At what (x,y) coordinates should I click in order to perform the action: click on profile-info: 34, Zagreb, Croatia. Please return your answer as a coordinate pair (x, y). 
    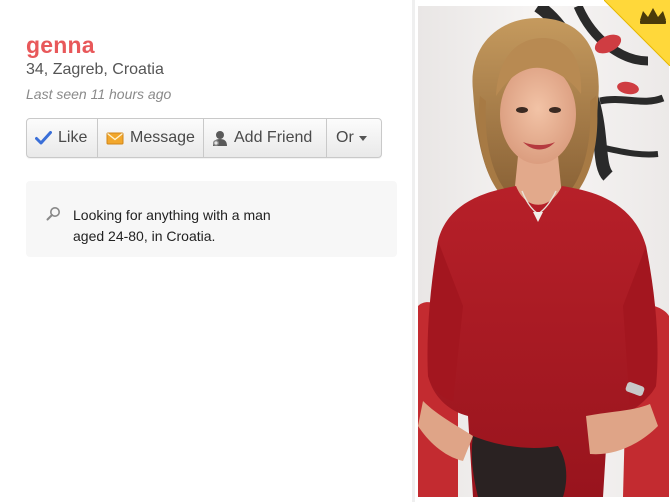
    Looking at the image, I should click on (95, 69).